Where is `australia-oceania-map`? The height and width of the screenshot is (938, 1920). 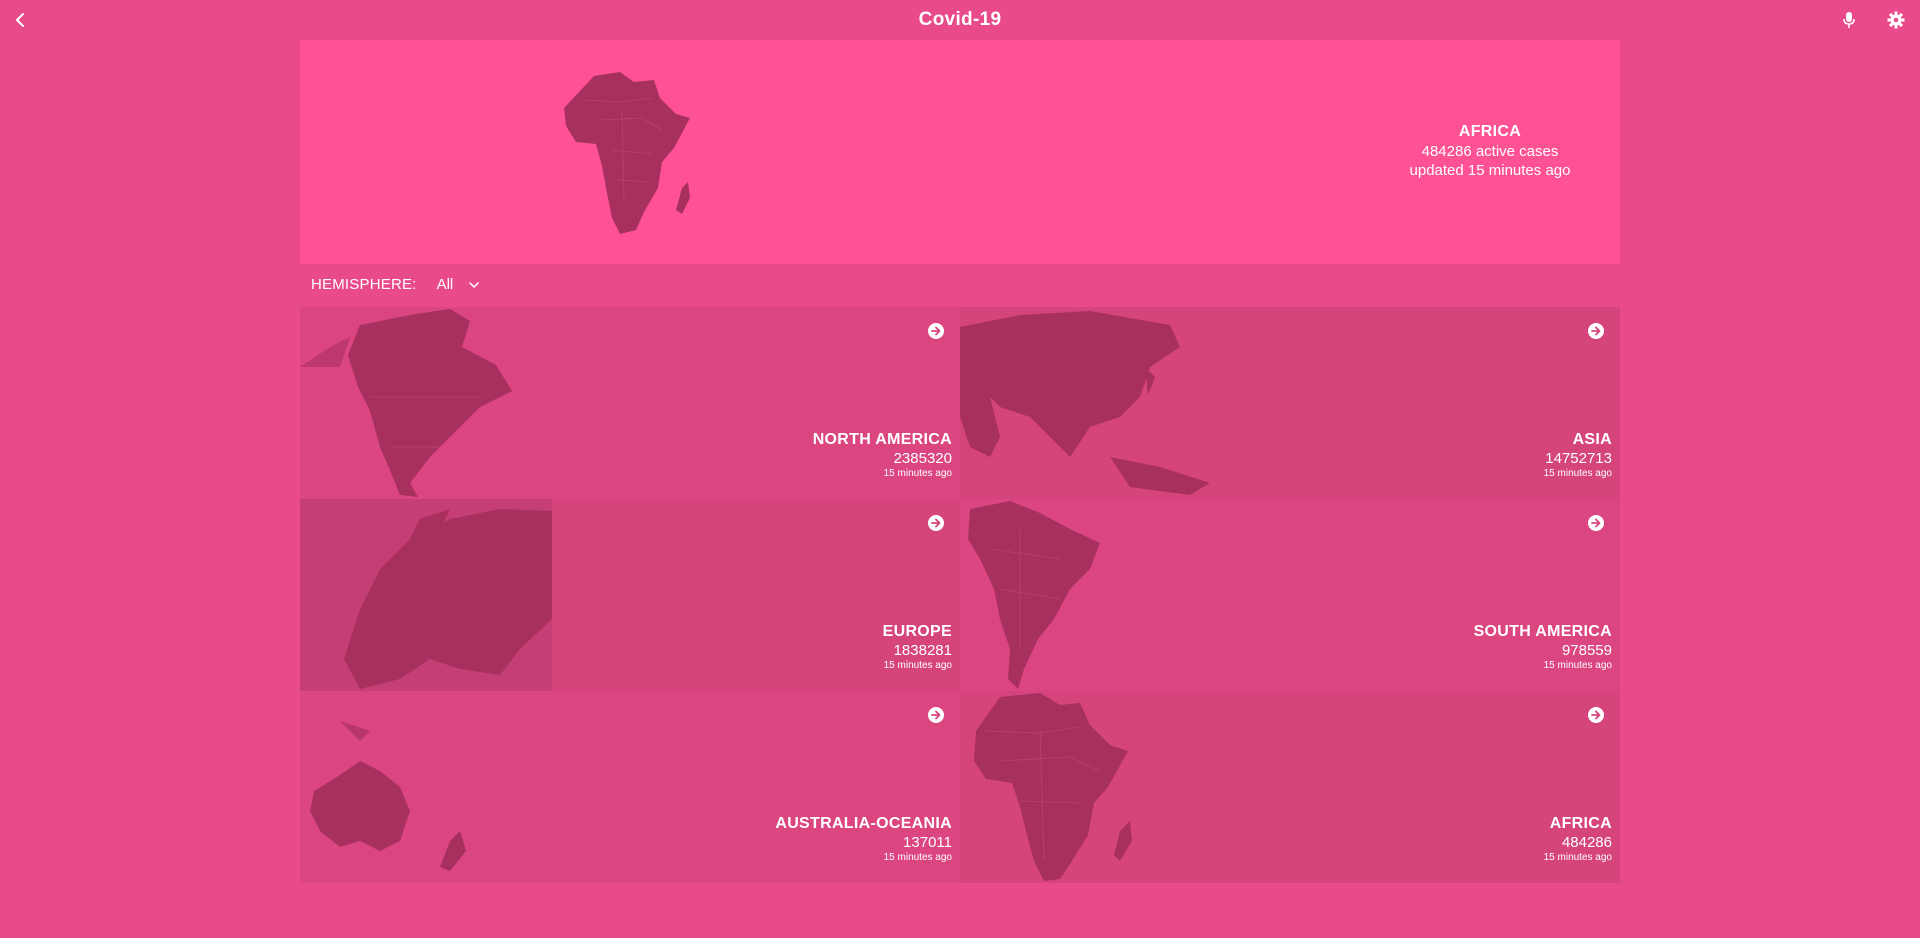
australia-oceania-map is located at coordinates (388, 796).